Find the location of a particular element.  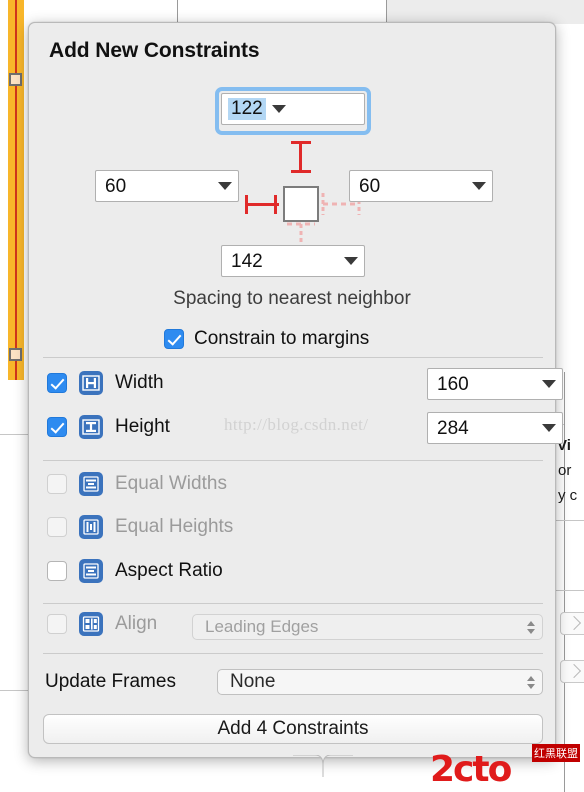

align-popup-value: Leading Edges is located at coordinates (262, 626).